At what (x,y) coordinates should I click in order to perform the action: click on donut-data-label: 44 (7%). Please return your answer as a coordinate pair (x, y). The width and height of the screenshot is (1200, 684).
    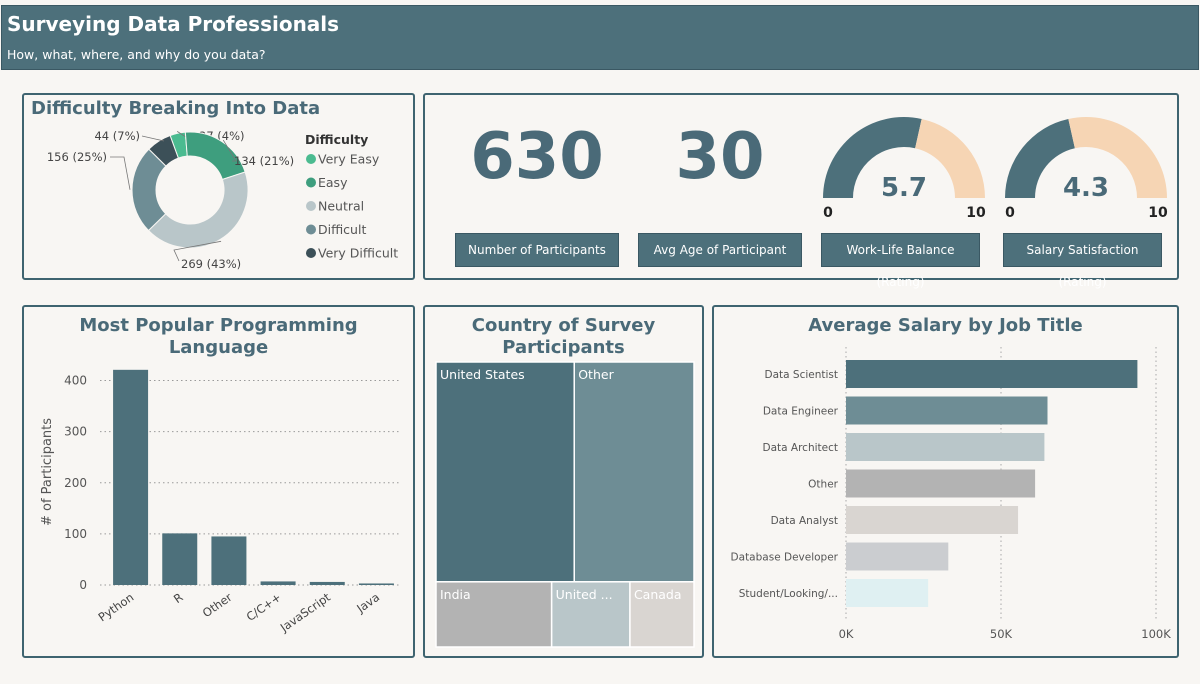
    Looking at the image, I should click on (117, 136).